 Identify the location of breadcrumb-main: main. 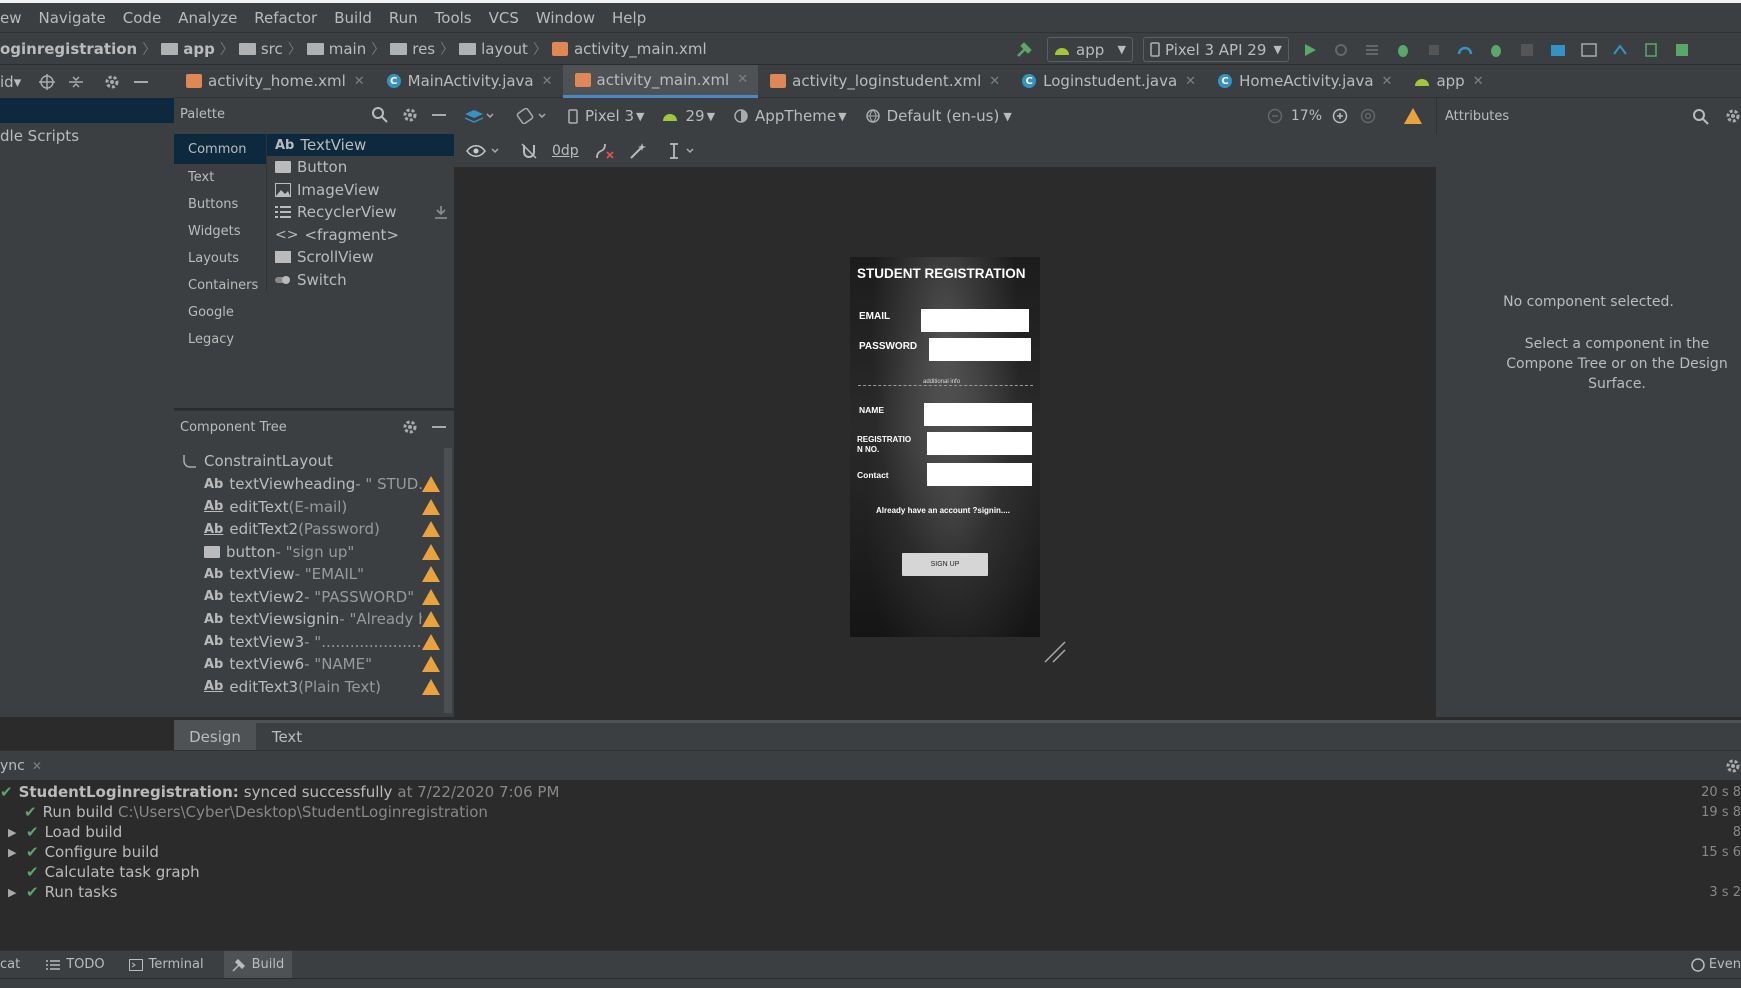
(336, 49).